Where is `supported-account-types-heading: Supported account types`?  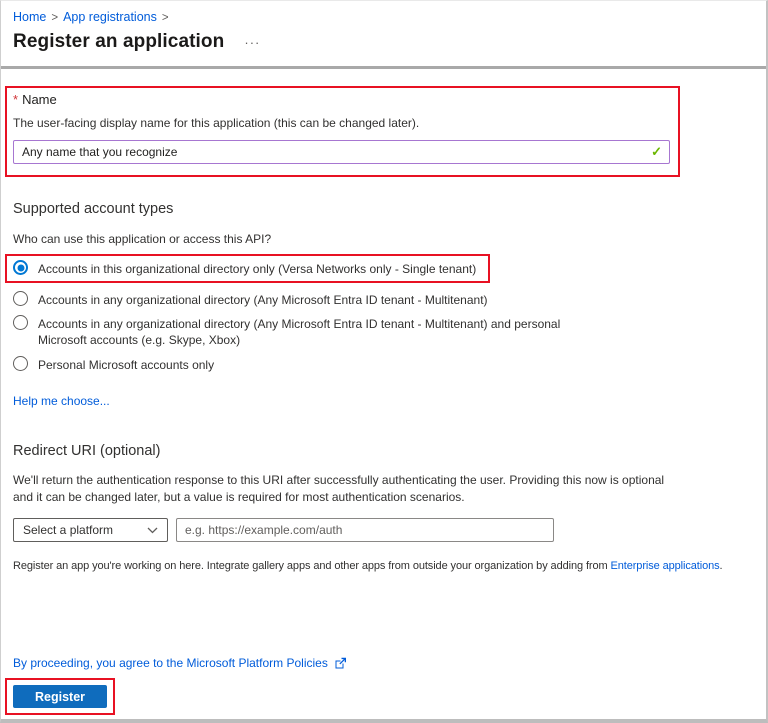 supported-account-types-heading: Supported account types is located at coordinates (93, 209).